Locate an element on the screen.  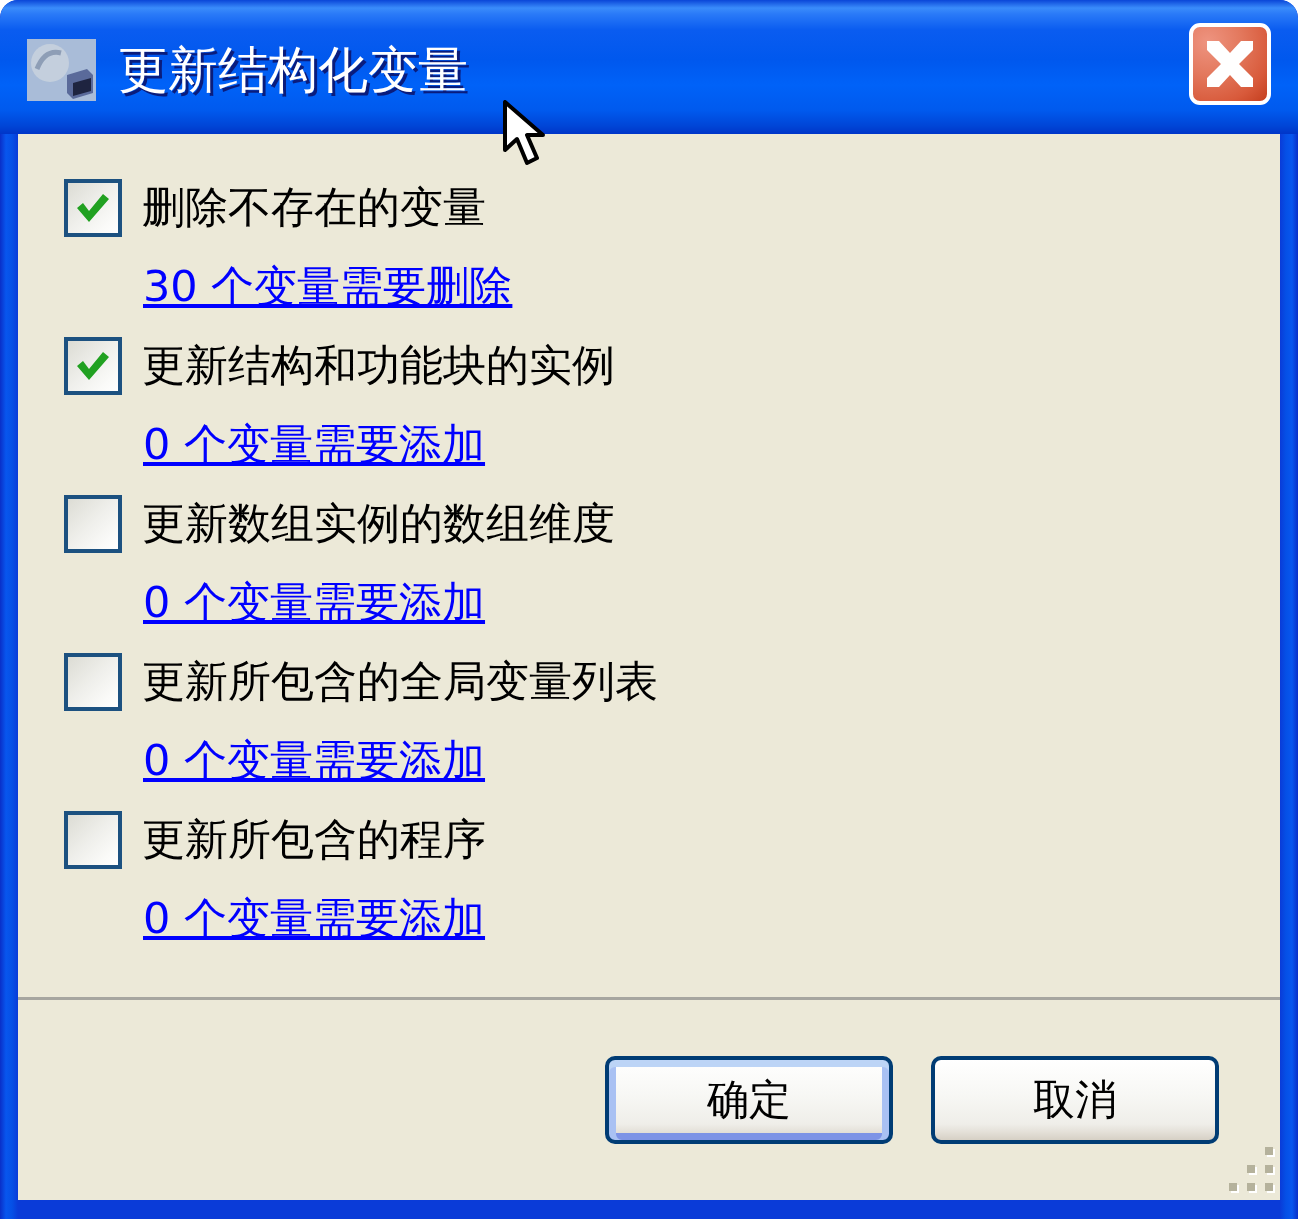
dialog-button: 确定 is located at coordinates (749, 1100).